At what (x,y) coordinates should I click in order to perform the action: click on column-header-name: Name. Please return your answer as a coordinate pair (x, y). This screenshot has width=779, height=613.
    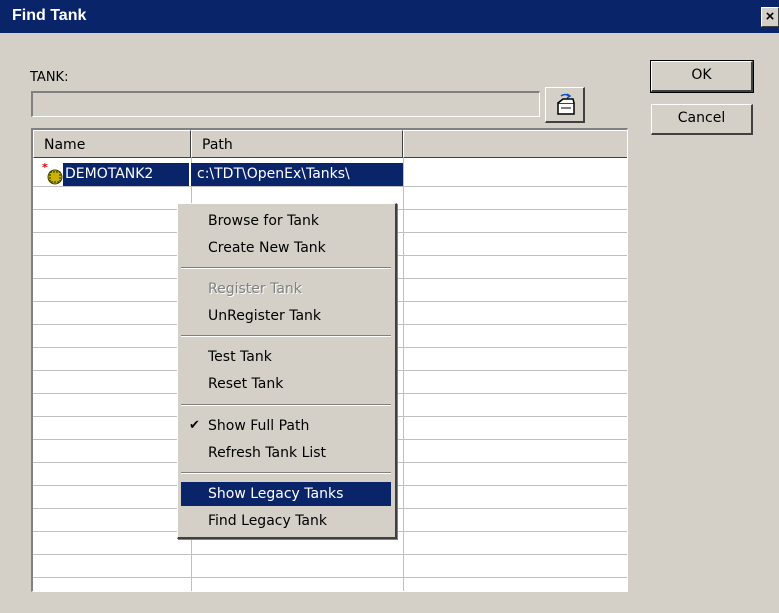
    Looking at the image, I should click on (112, 144).